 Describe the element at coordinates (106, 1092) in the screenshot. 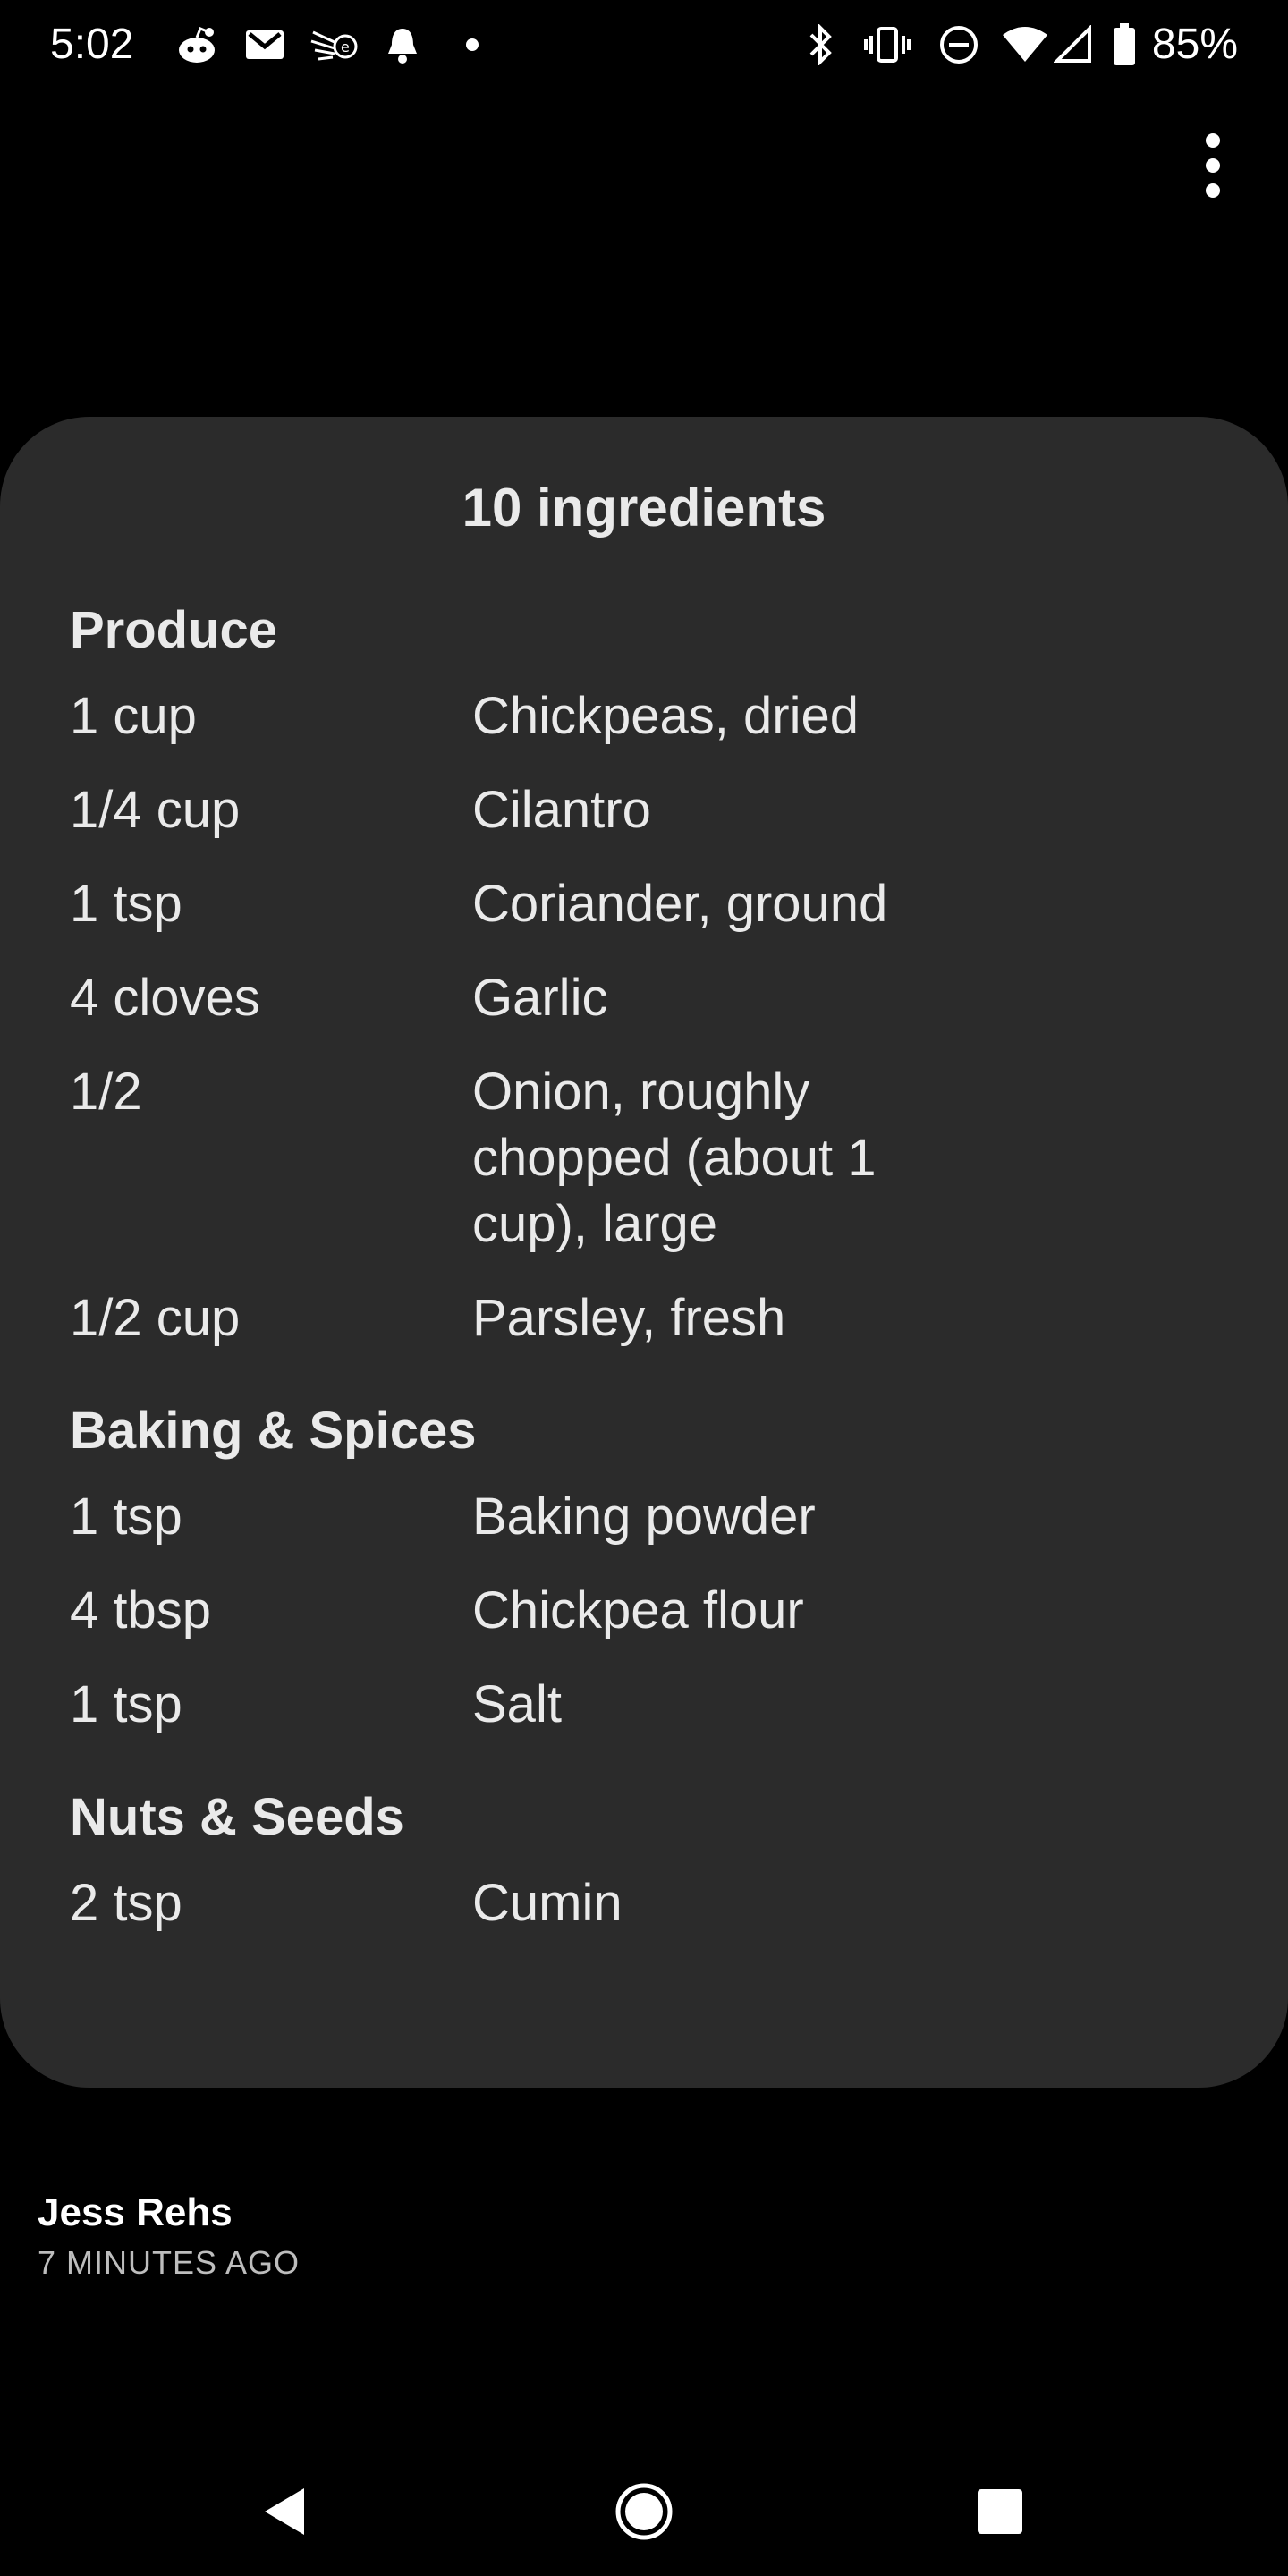

I see `ingredient-quantity: 1/2` at that location.